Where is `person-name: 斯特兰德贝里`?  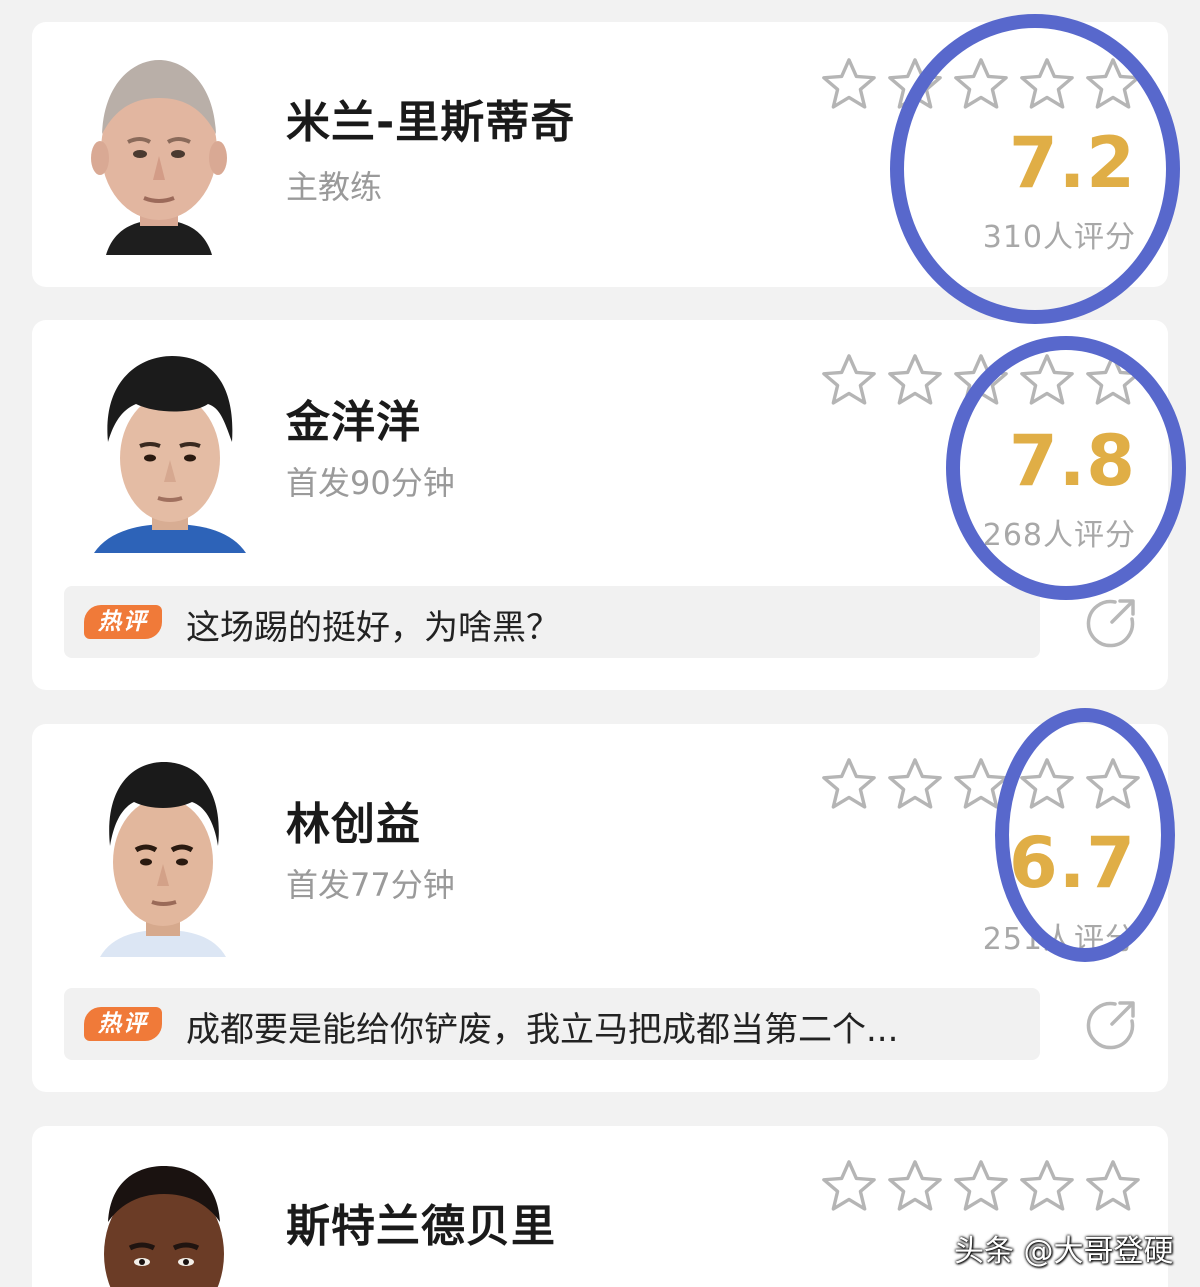 person-name: 斯特兰德贝里 is located at coordinates (421, 1226).